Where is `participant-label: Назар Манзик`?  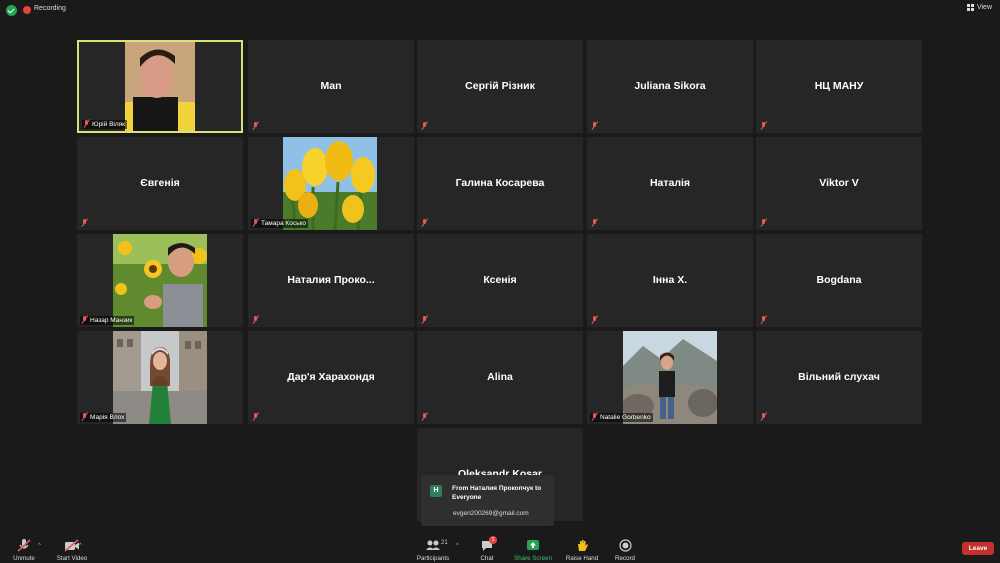 participant-label: Назар Манзик is located at coordinates (107, 320).